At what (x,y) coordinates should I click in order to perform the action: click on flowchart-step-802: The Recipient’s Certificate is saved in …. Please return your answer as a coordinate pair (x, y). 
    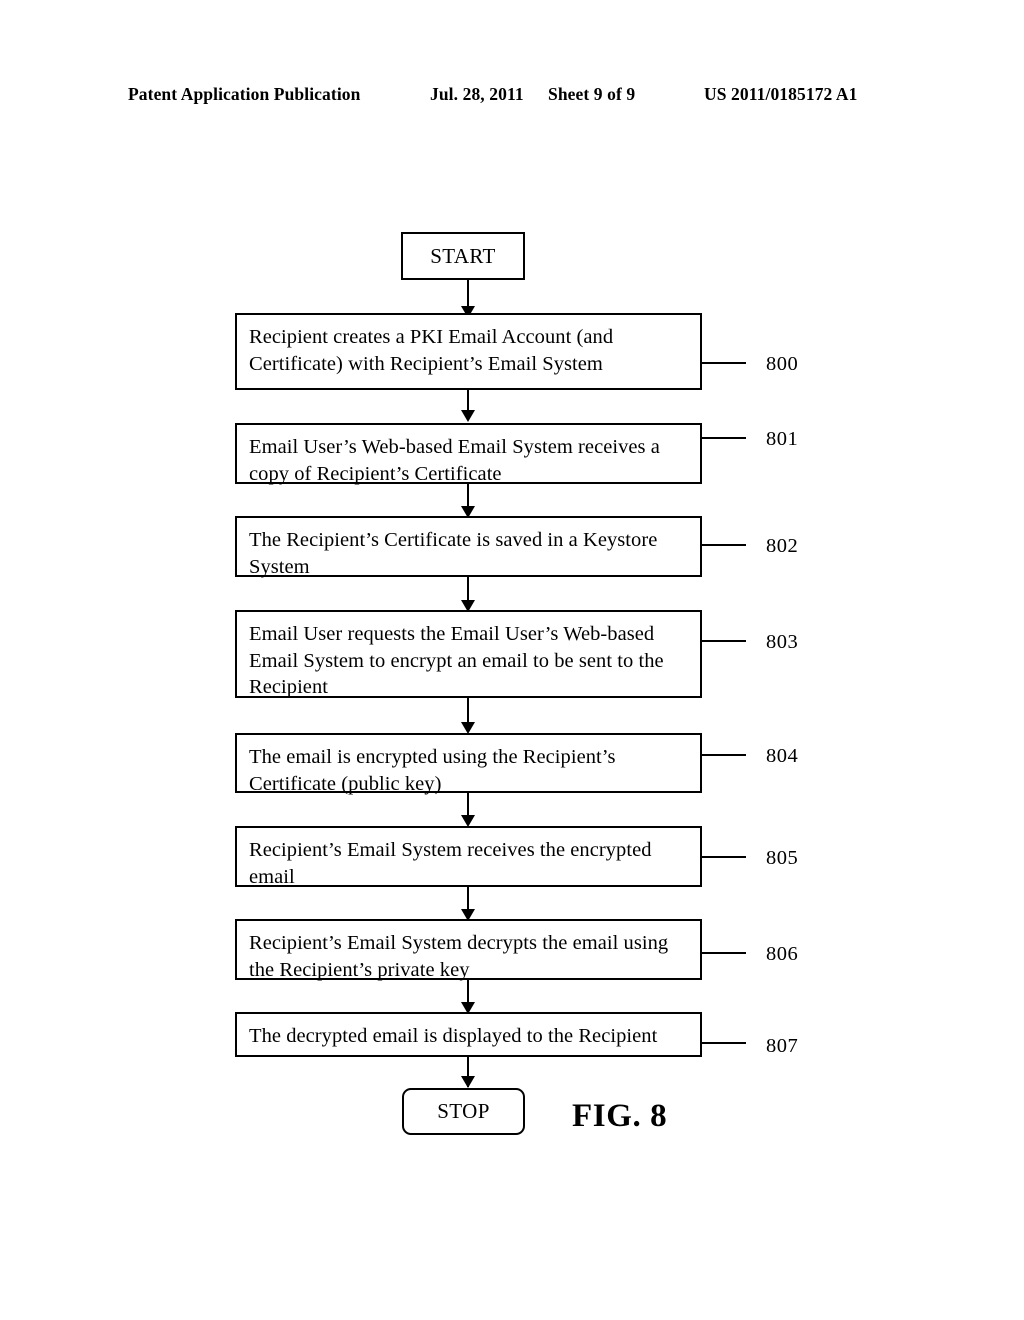
    Looking at the image, I should click on (468, 547).